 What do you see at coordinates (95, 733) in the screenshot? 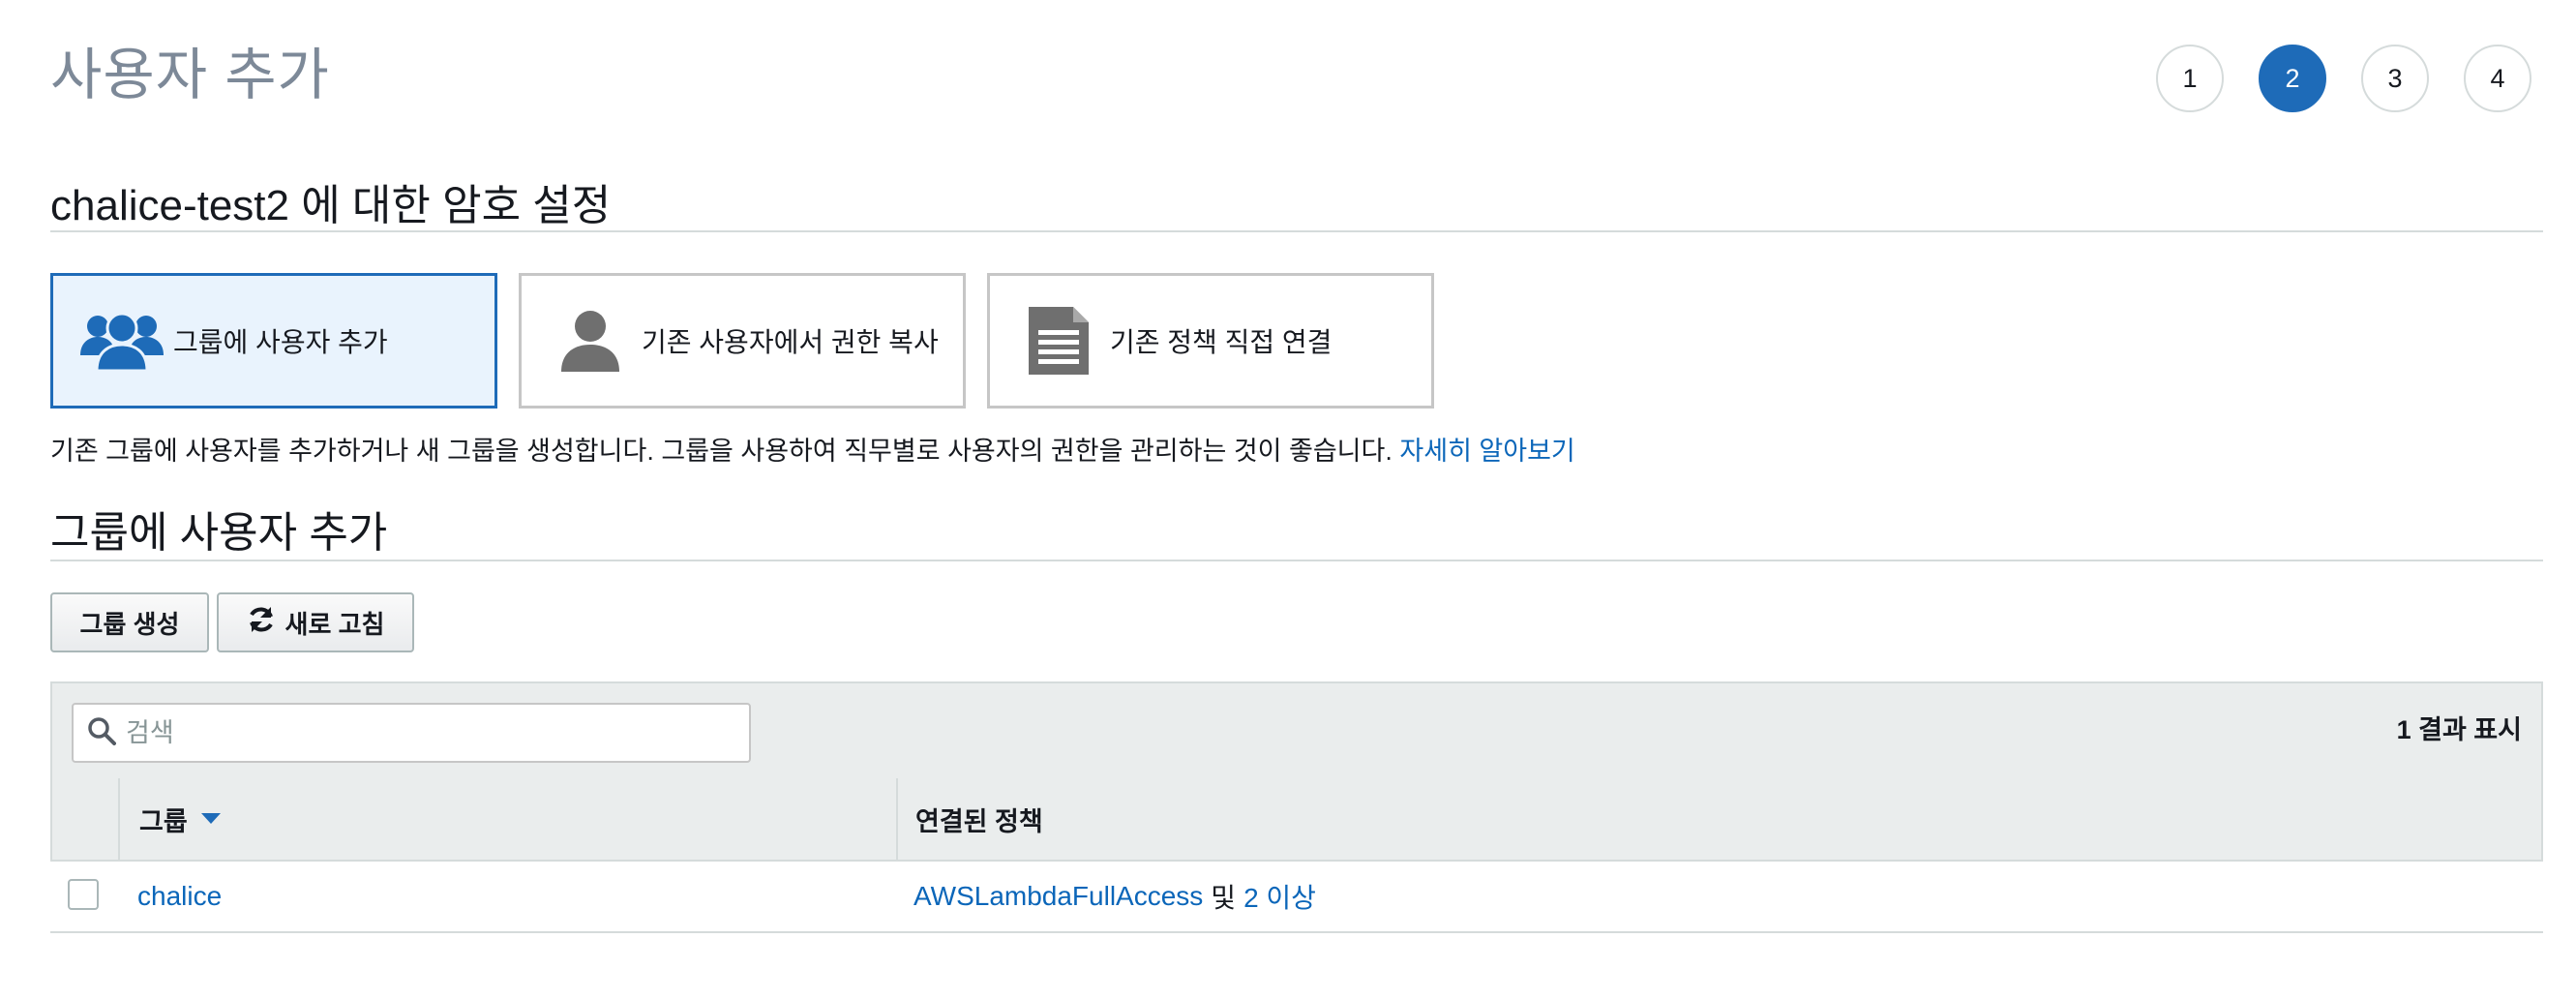
I see `search-icon` at bounding box center [95, 733].